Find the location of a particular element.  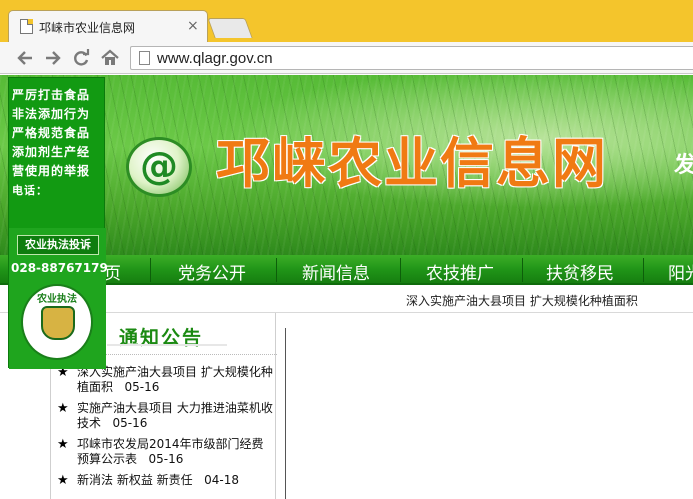

notice-text: 新消法 新权益 新责任 is located at coordinates (135, 480).